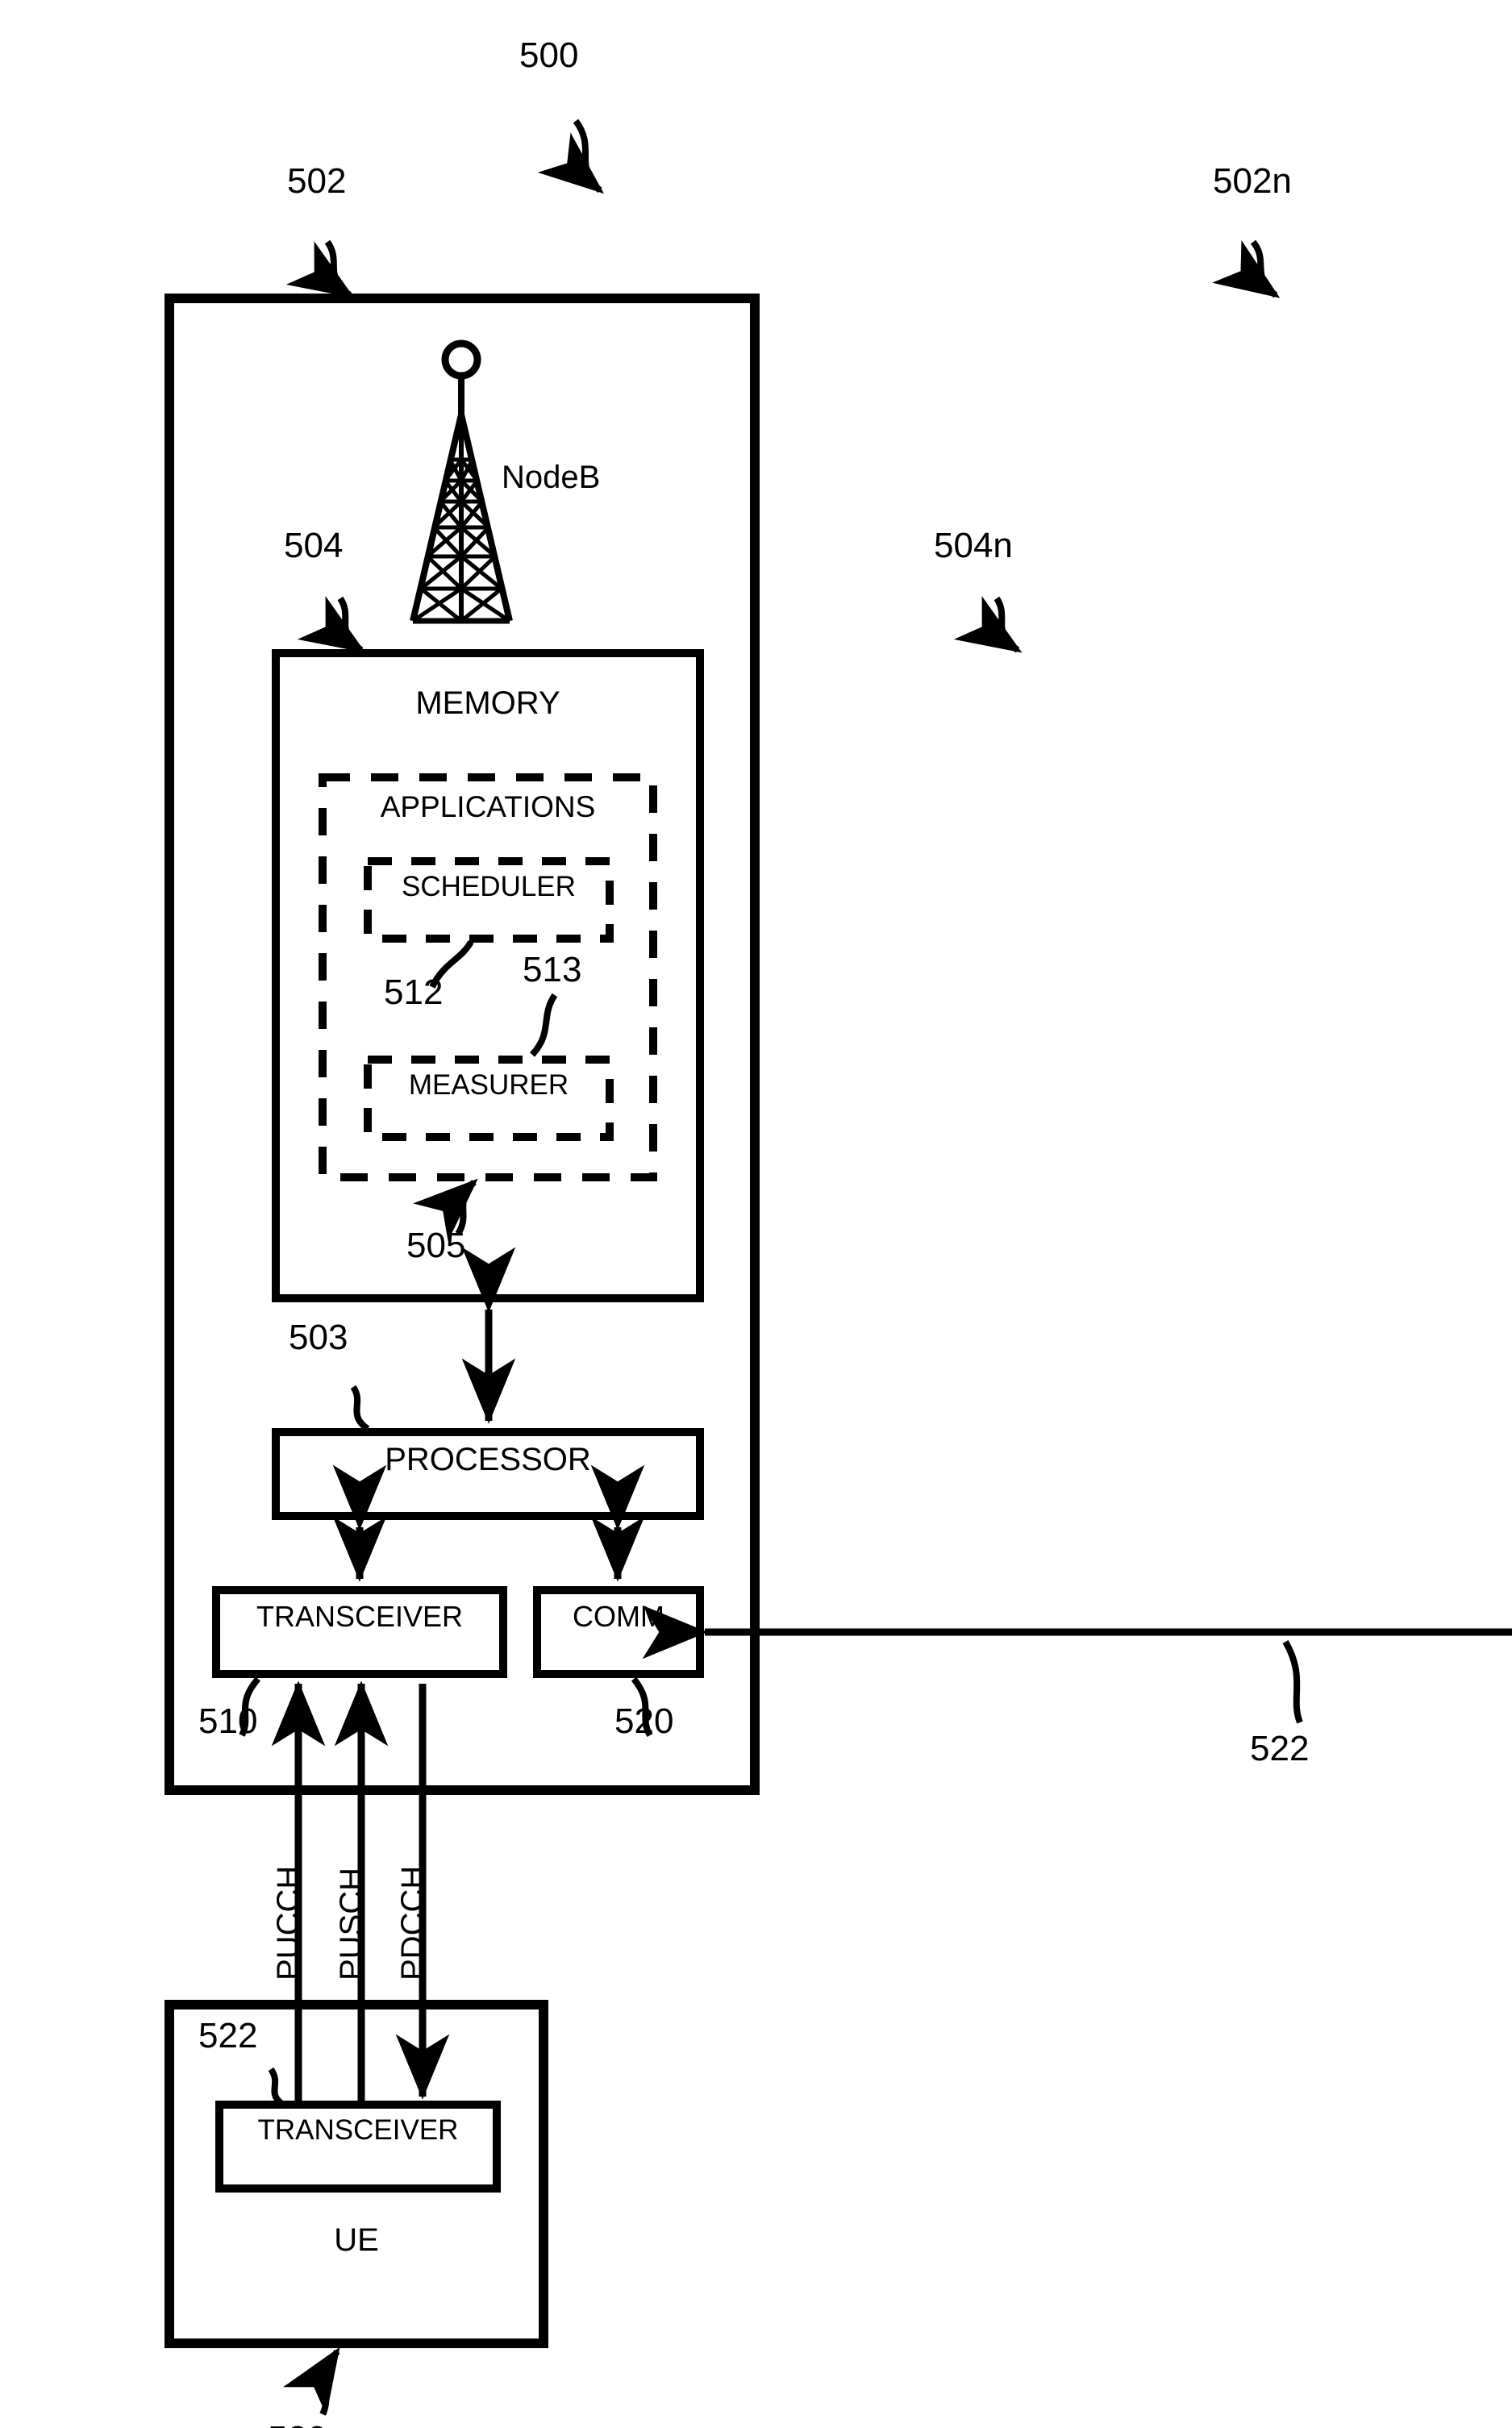  Describe the element at coordinates (644, 1721) in the screenshot. I see `ref-comm-left: 520` at that location.